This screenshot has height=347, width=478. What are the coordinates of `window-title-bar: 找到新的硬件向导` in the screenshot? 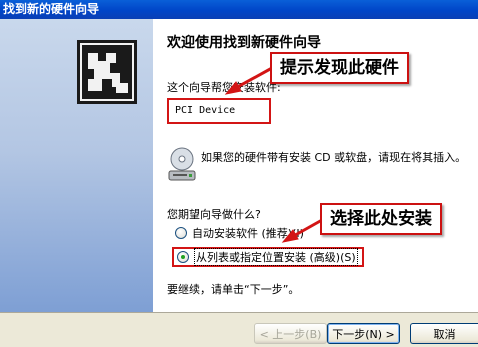 It's located at (239, 9).